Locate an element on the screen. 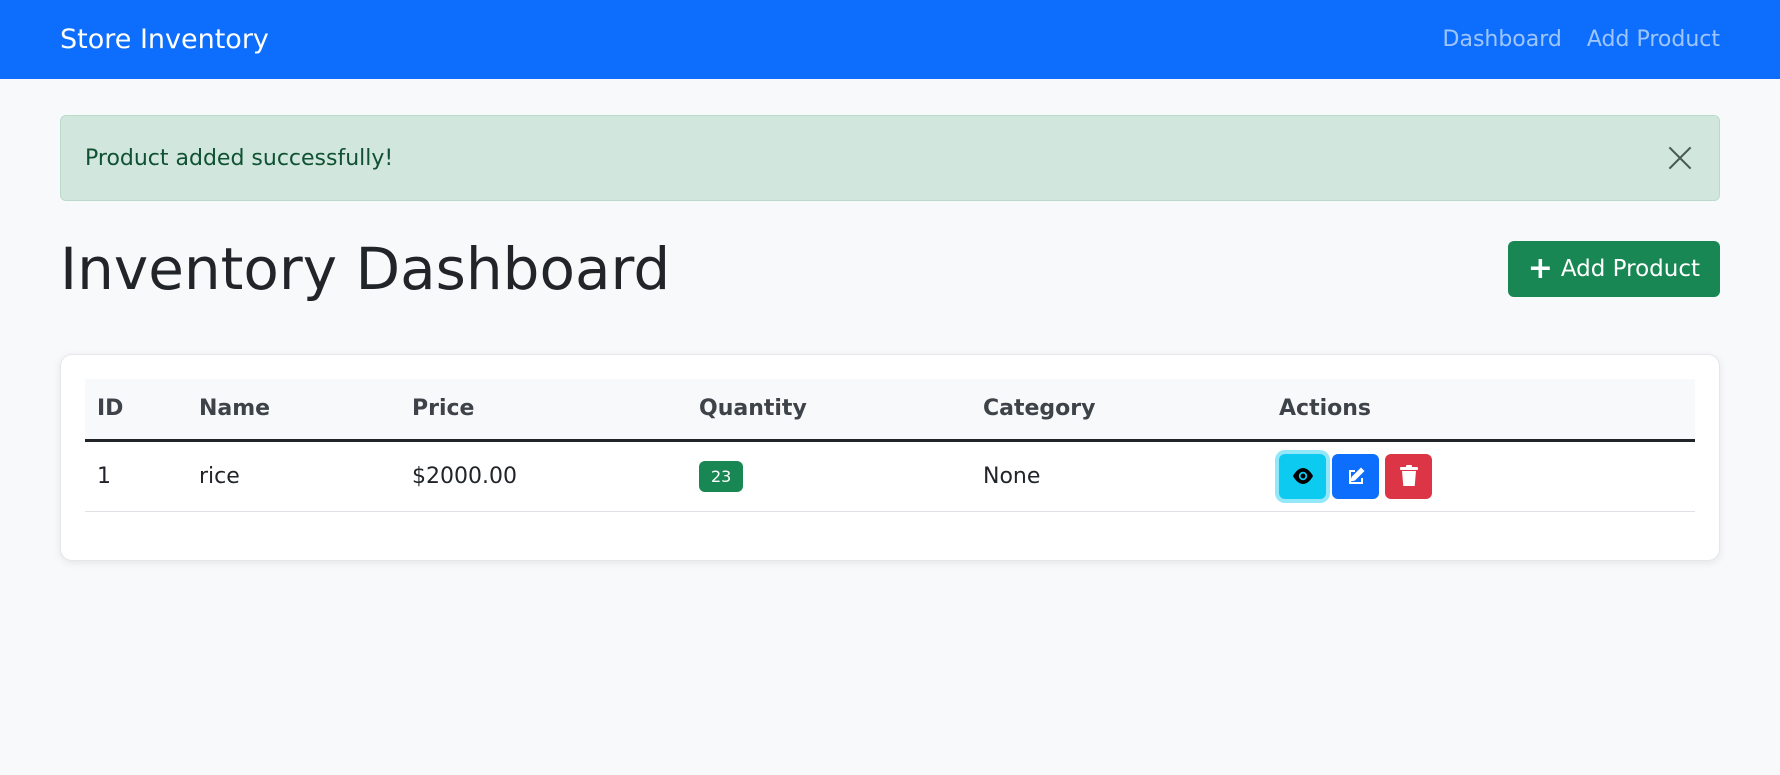  column-header-price: Price is located at coordinates (543, 410).